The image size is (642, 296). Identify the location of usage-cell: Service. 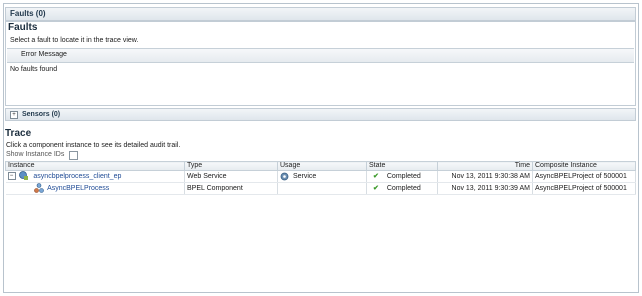
(322, 176).